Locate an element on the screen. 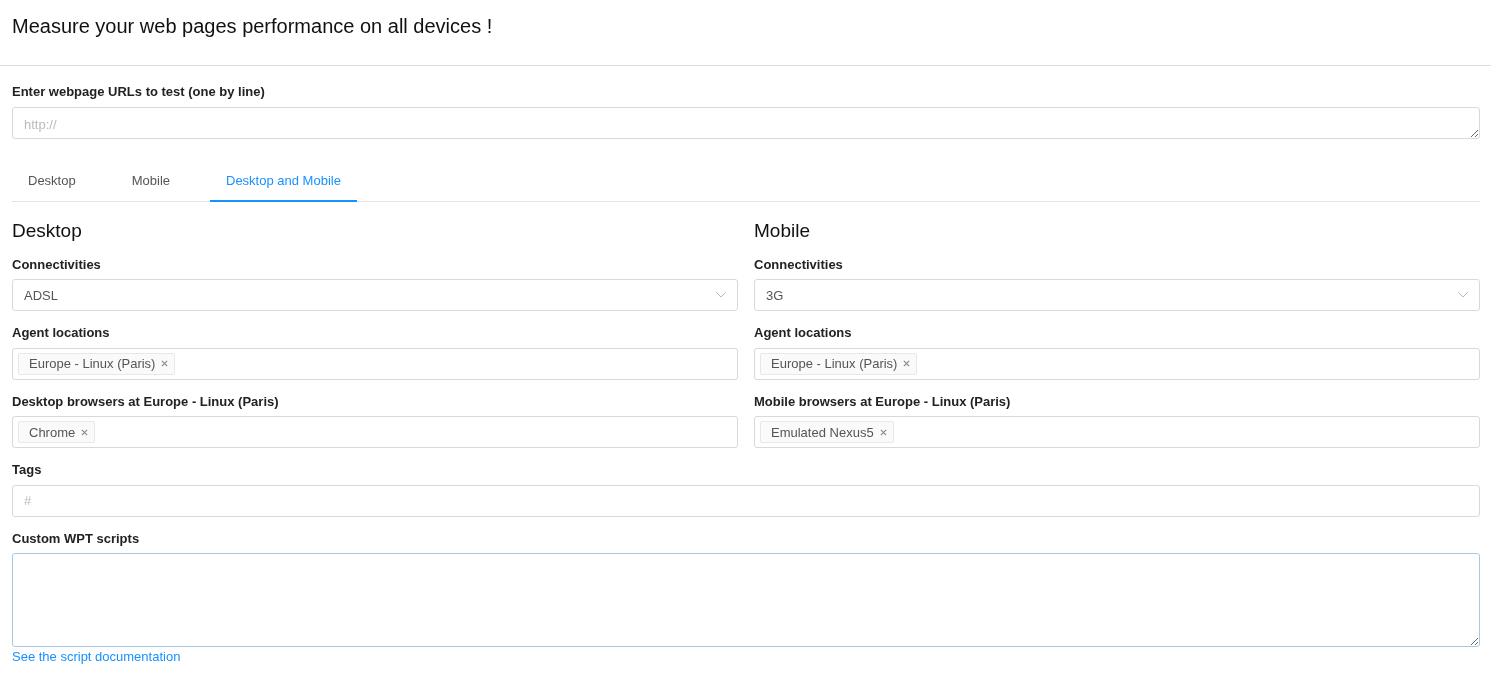 Image resolution: width=1491 pixels, height=677 pixels. field-label: Mobile browsers at Europe - Linux (Paris) is located at coordinates (883, 401).